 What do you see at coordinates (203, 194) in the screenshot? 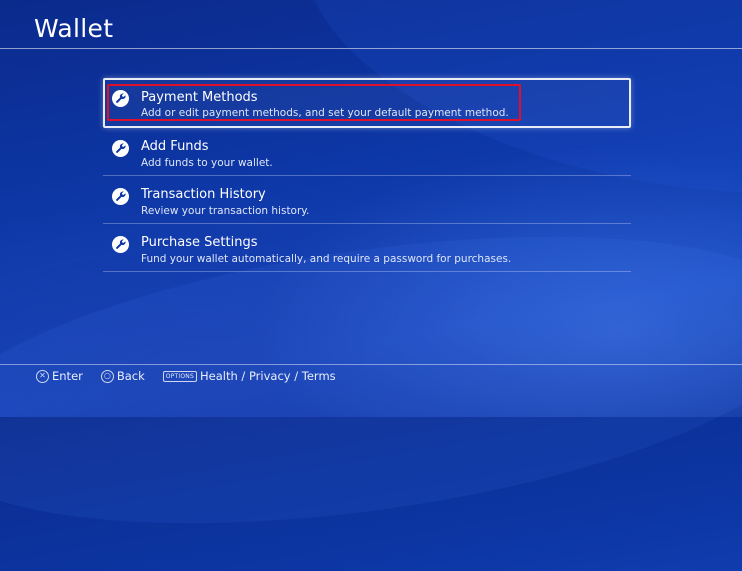
I see `menu-item-label: Transaction History` at bounding box center [203, 194].